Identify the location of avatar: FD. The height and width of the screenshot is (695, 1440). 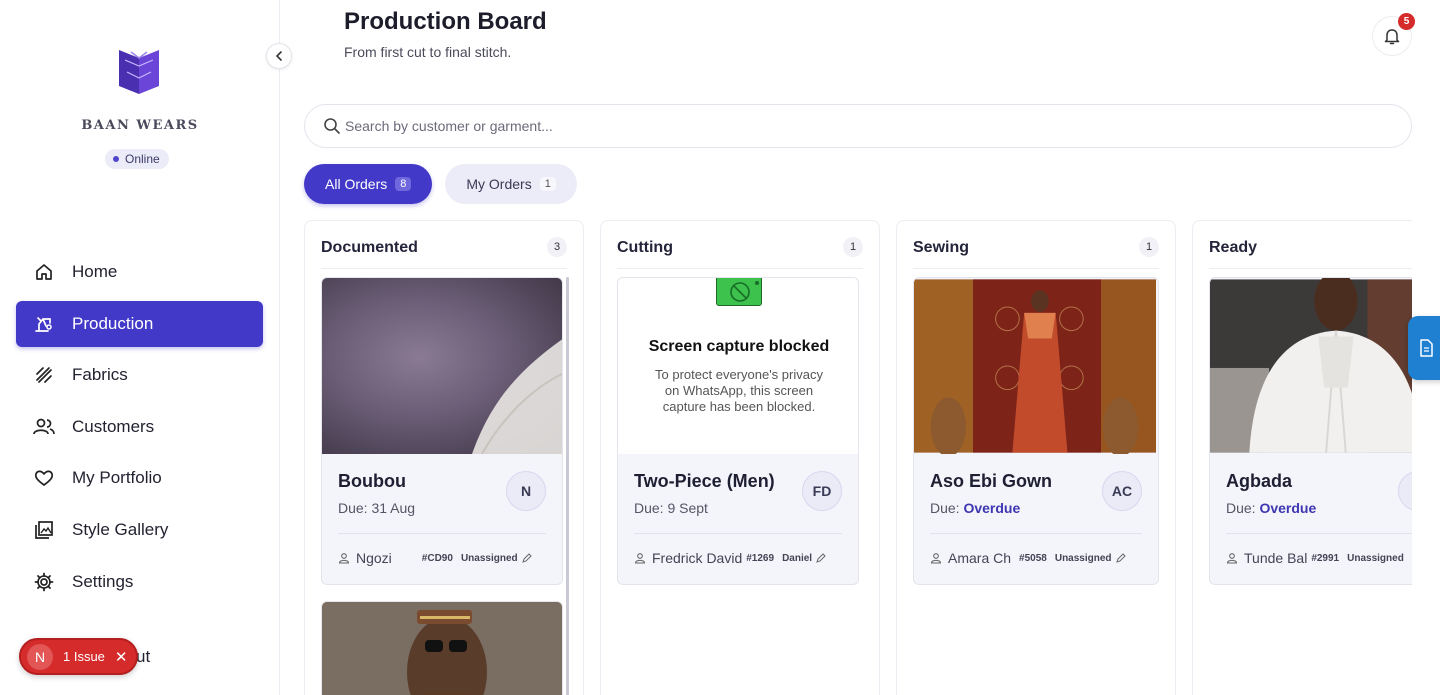
(822, 491).